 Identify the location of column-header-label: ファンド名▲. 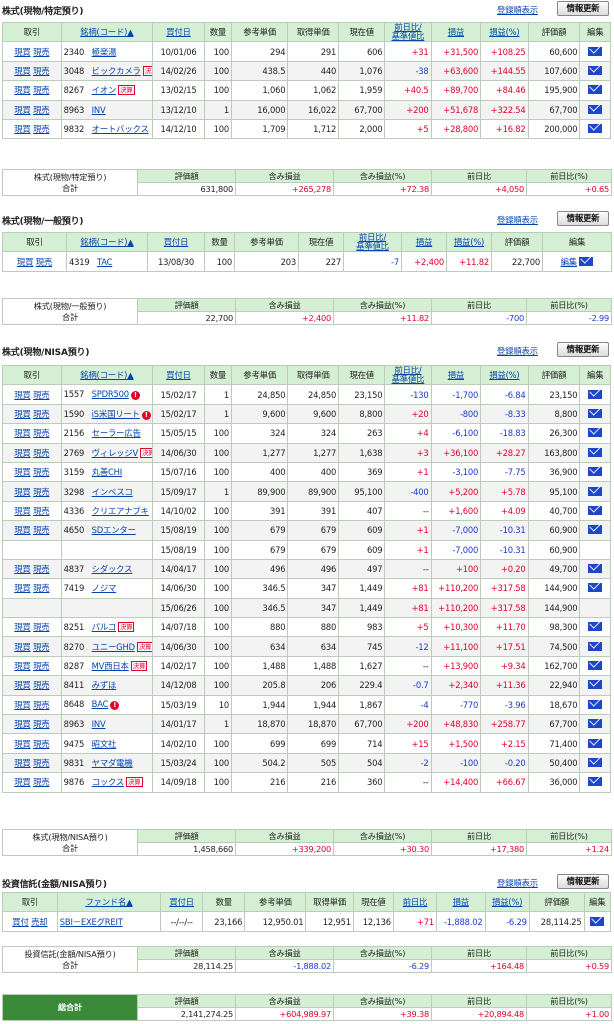
(108, 902).